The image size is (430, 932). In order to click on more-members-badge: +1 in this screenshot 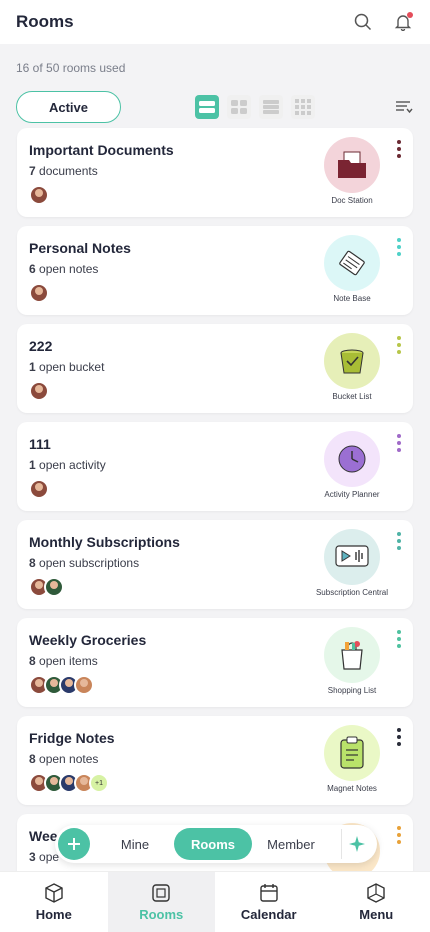, I will do `click(99, 783)`.